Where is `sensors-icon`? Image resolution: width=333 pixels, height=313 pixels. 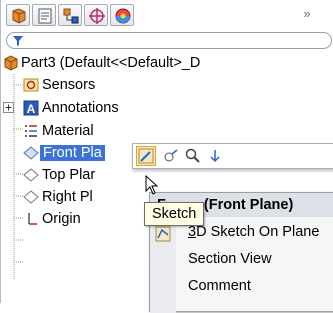 sensors-icon is located at coordinates (31, 85).